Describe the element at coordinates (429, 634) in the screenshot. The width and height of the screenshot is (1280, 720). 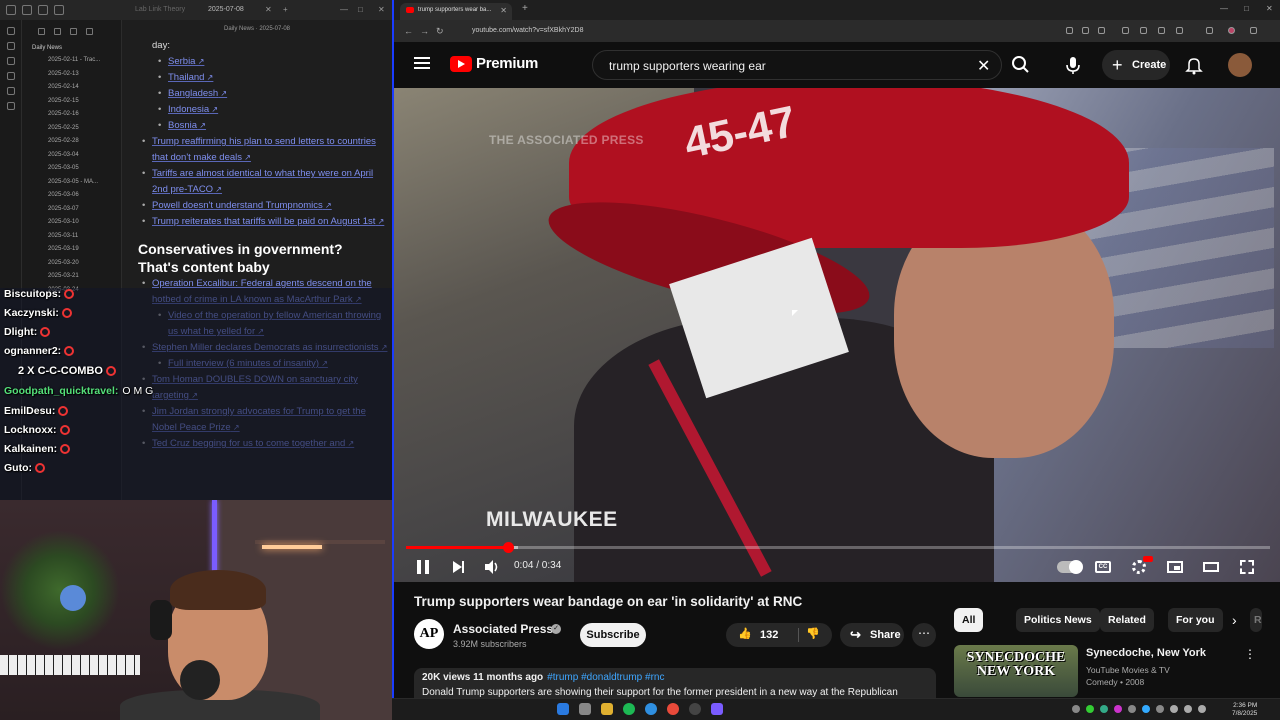
I see `channel-avatar: AP` at that location.